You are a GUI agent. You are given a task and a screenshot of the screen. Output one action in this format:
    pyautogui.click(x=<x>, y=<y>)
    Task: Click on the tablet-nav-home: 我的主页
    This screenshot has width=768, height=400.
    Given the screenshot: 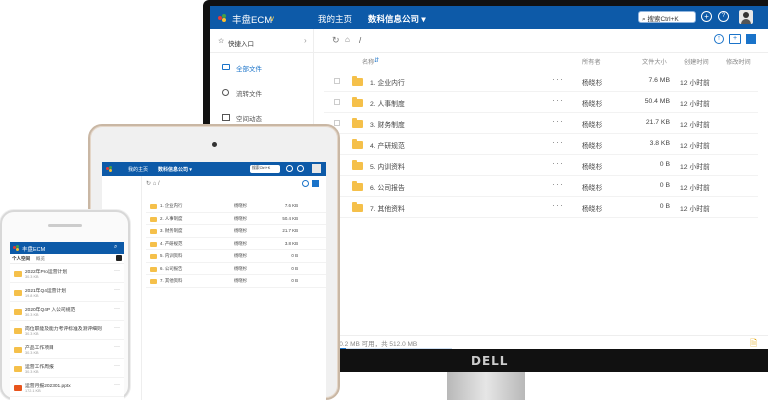 What is the action you would take?
    pyautogui.click(x=138, y=169)
    